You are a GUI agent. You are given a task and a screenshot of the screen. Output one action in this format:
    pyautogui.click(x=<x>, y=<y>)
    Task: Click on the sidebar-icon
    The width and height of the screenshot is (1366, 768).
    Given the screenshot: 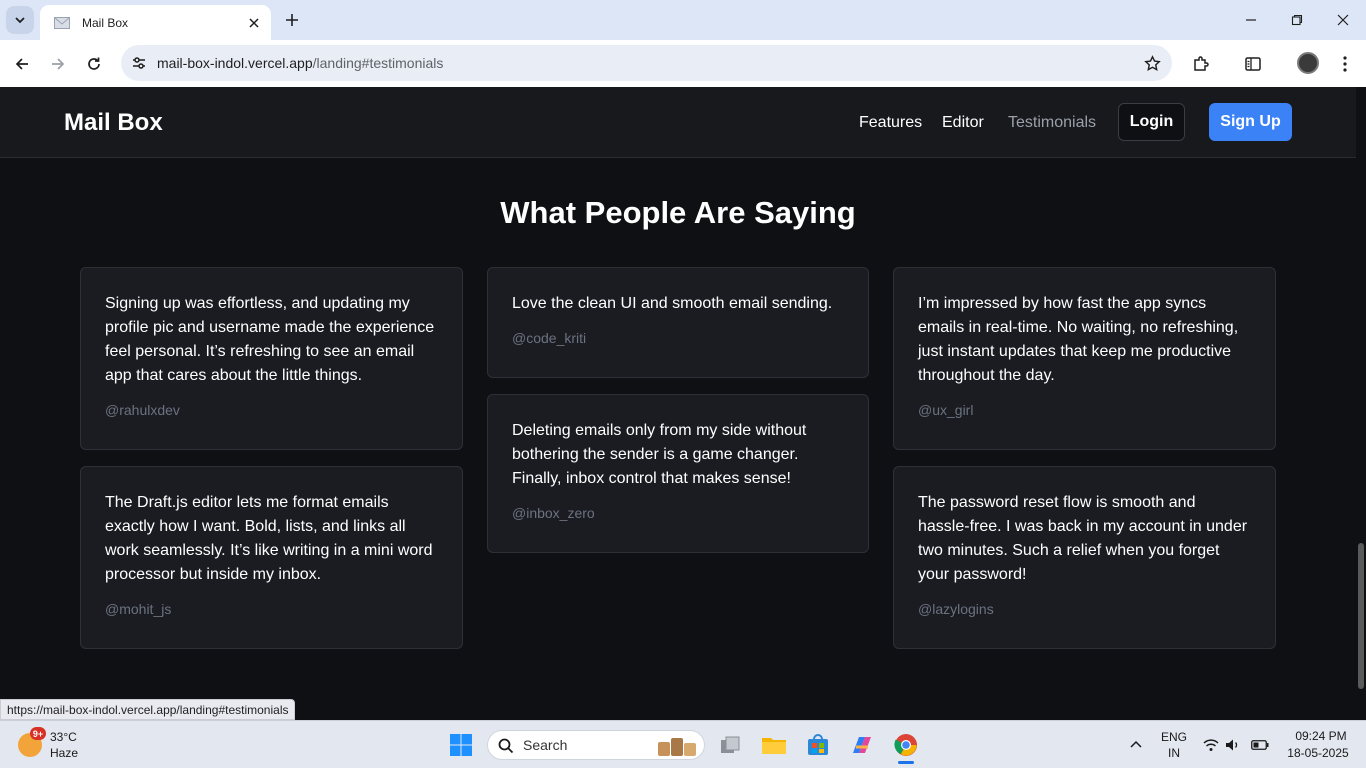 What is the action you would take?
    pyautogui.click(x=1253, y=64)
    